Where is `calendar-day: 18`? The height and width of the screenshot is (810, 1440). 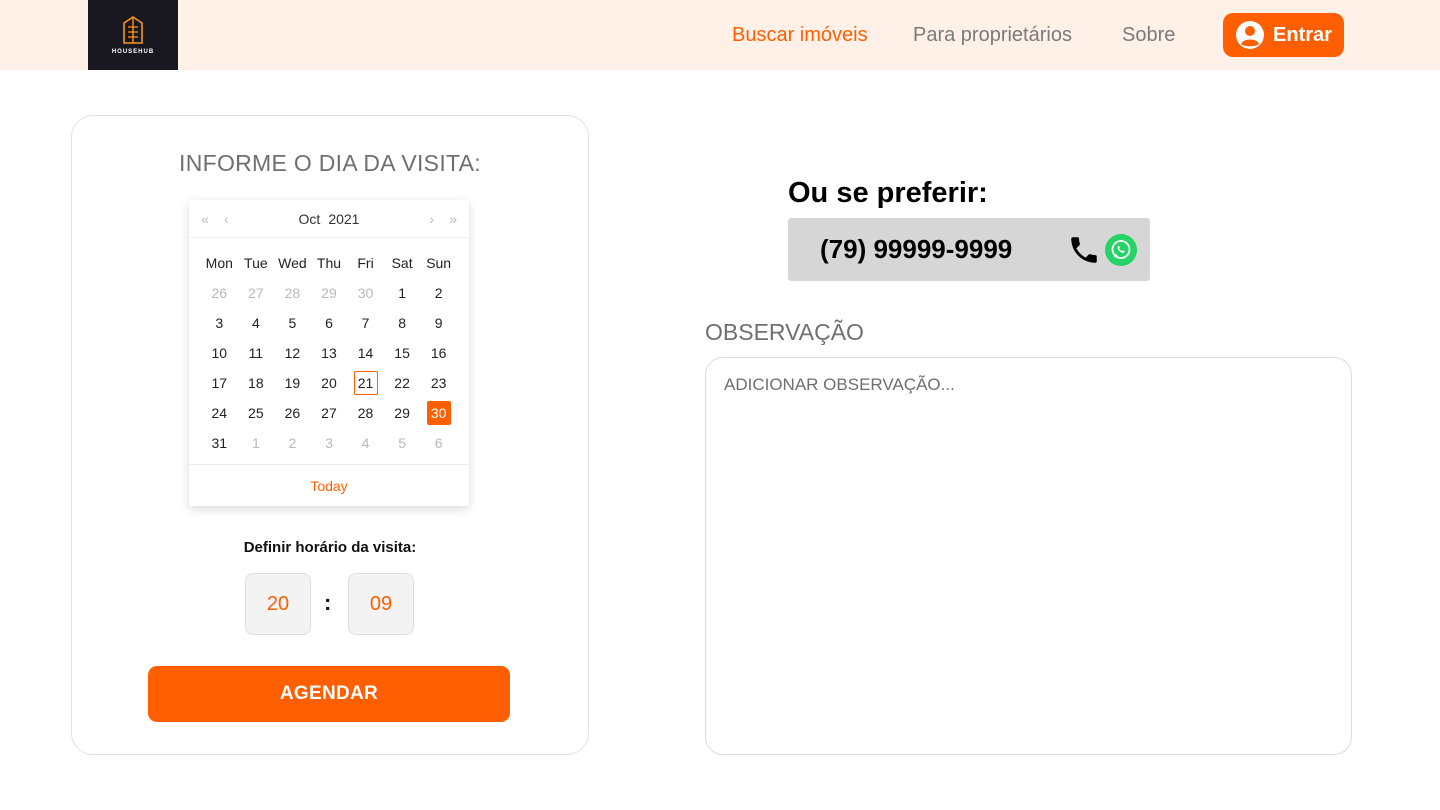 calendar-day: 18 is located at coordinates (256, 383).